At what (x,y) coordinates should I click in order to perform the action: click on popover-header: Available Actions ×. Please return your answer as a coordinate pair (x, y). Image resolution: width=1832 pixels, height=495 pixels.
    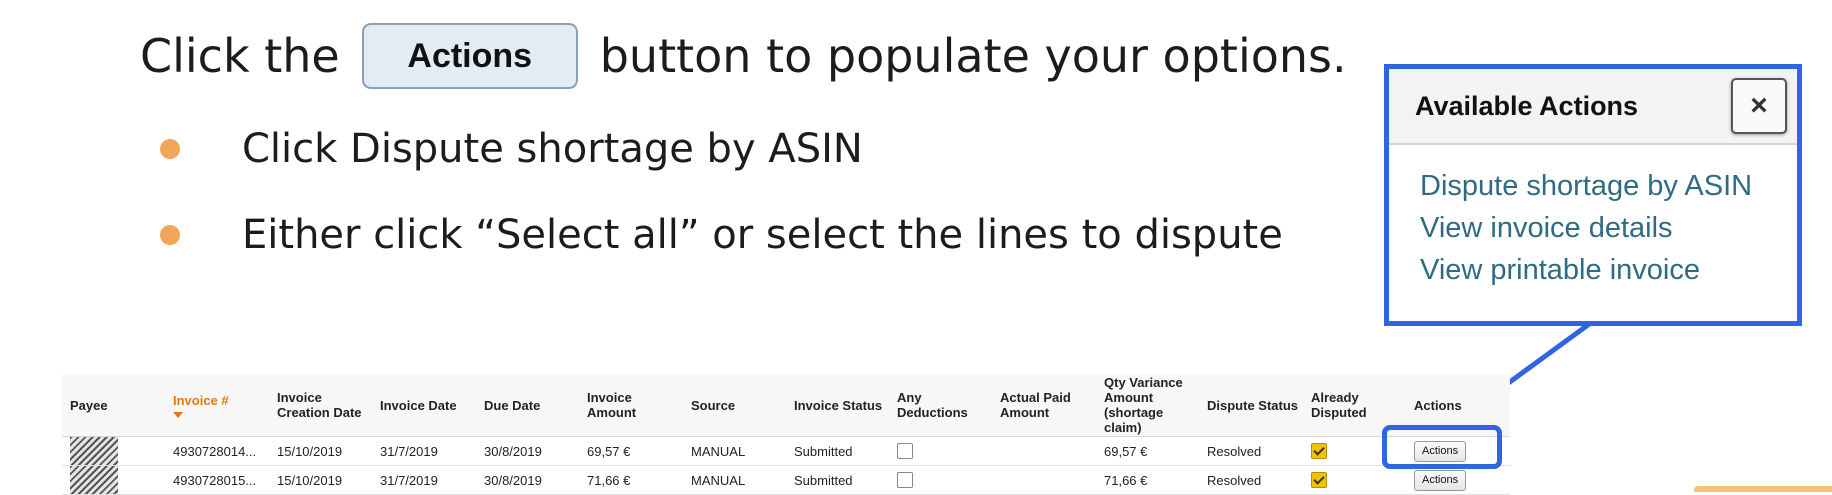
    Looking at the image, I should click on (1593, 107).